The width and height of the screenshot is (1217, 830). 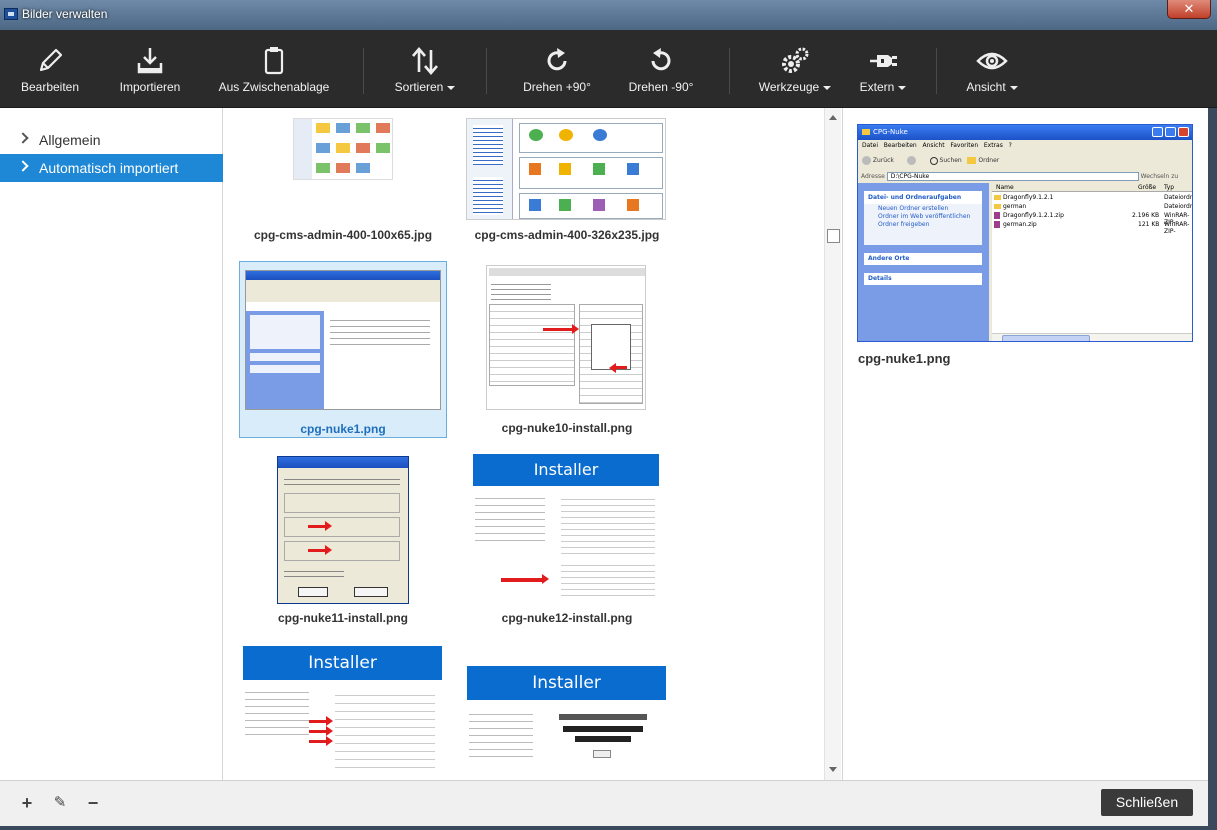 I want to click on eye-icon, so click(x=992, y=61).